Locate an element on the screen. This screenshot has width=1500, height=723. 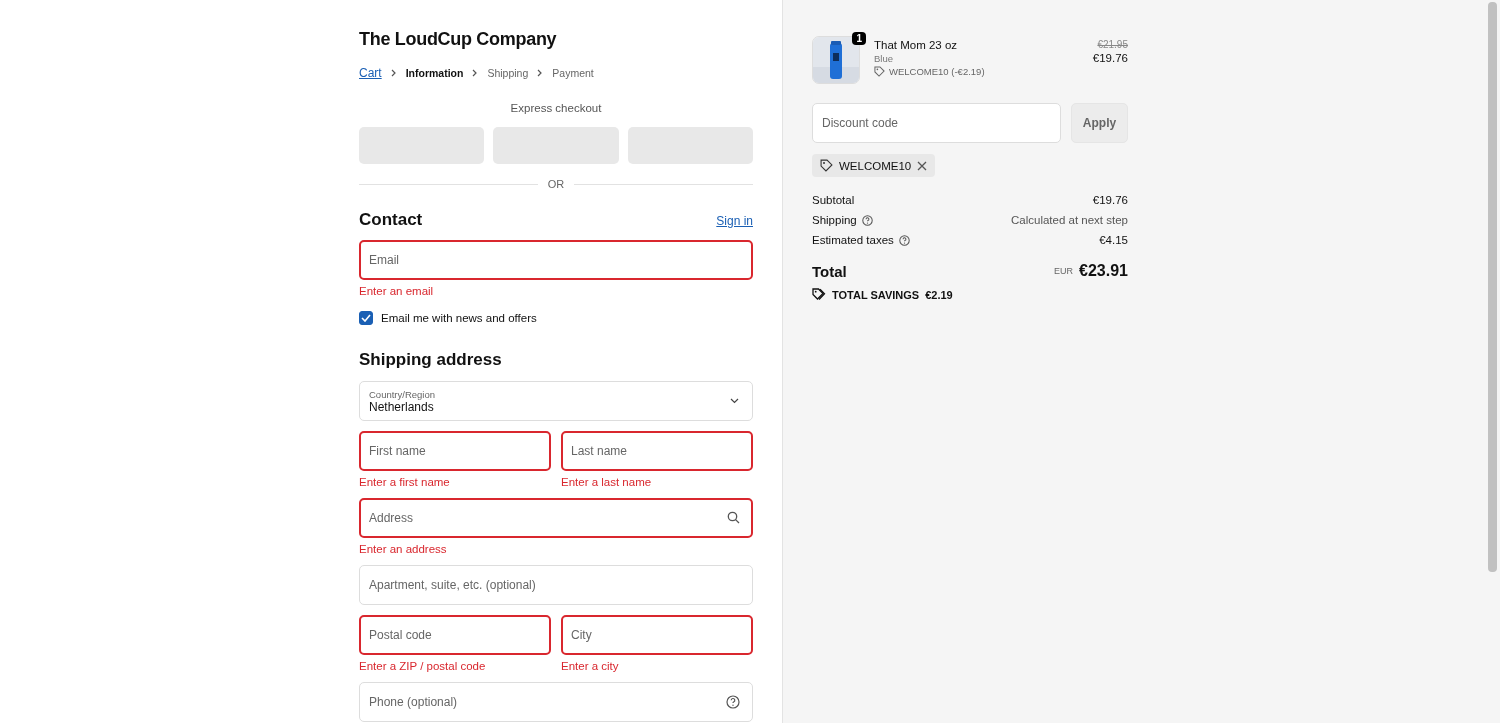
breadcrumb-item: Cart is located at coordinates (370, 73).